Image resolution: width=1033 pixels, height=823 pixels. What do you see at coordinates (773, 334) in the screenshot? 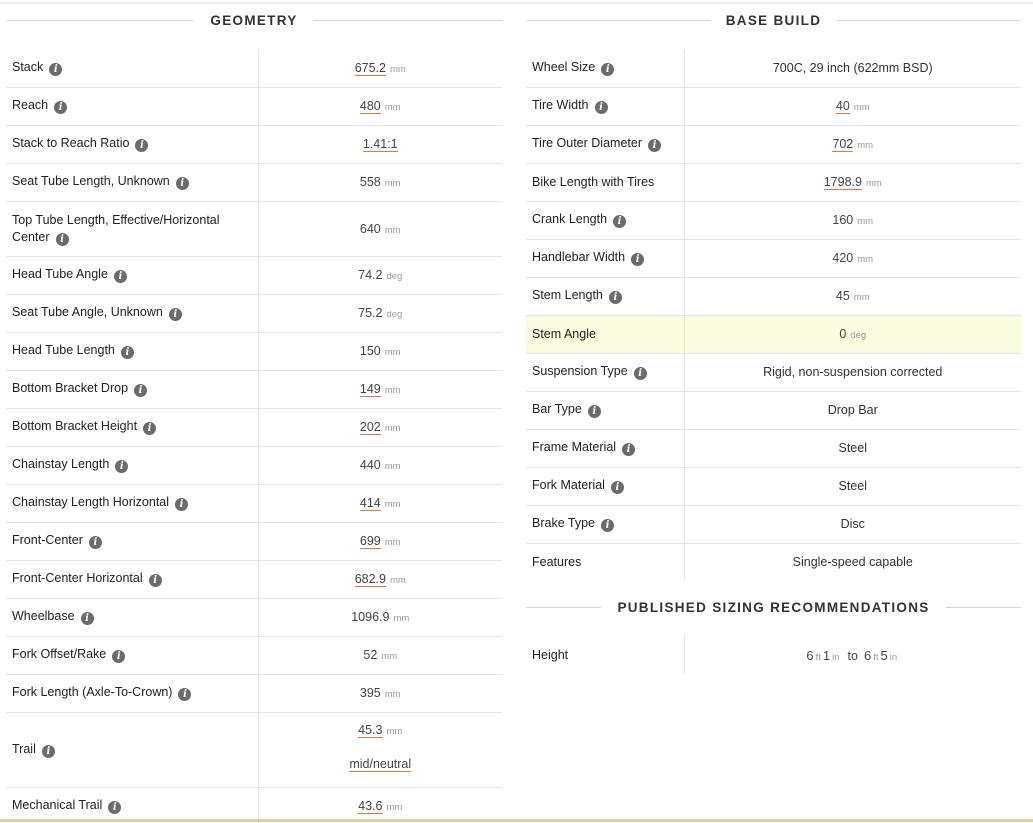
I see `row-stem-angle: Stem Angle 0 deg` at bounding box center [773, 334].